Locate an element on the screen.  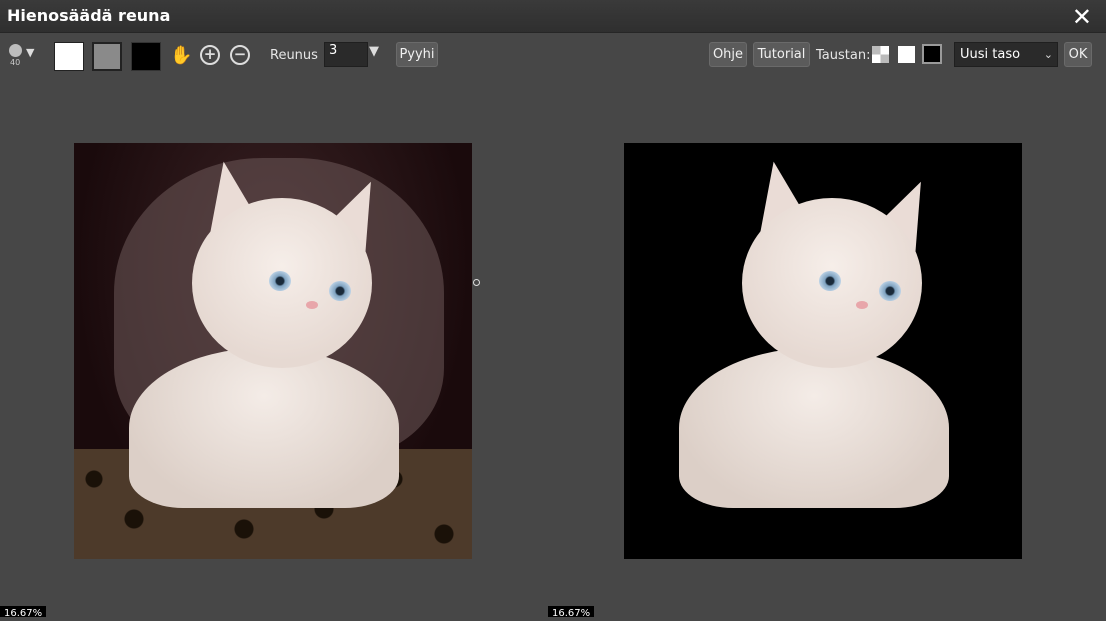
title-bar: Hienosäädä reuna ✕ is located at coordinates (553, 16).